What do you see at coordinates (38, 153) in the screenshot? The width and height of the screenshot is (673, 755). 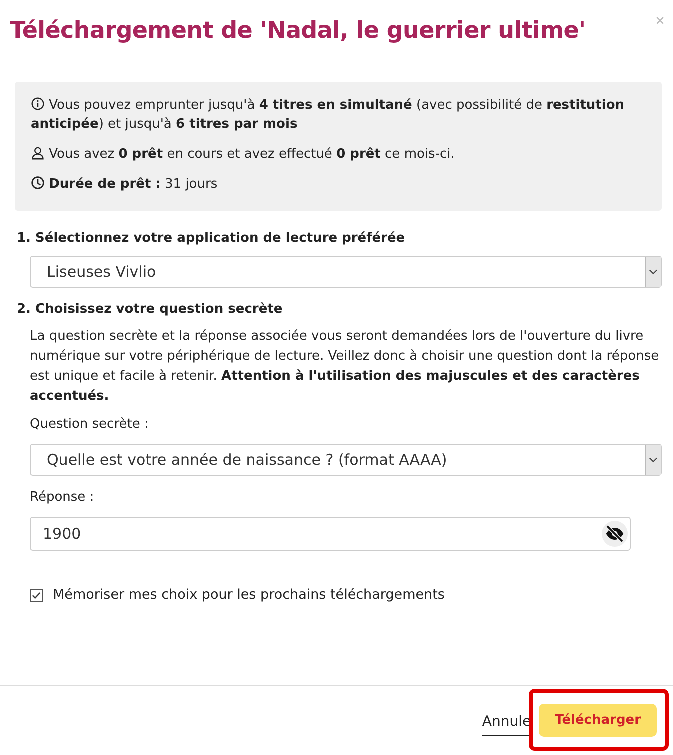 I see `user-icon` at bounding box center [38, 153].